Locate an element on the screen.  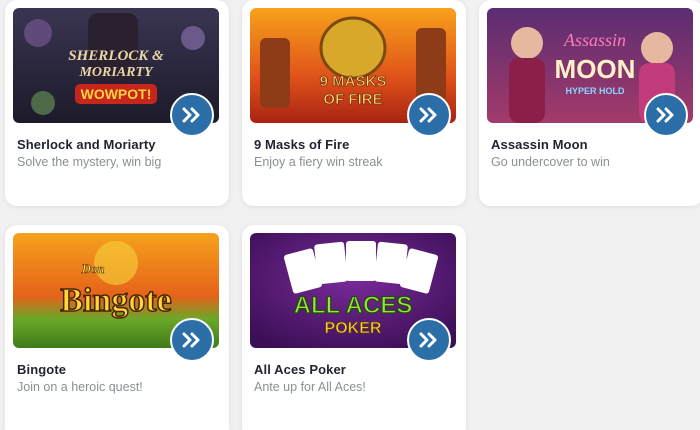
svg-text: WOWPOT! is located at coordinates (116, 94).